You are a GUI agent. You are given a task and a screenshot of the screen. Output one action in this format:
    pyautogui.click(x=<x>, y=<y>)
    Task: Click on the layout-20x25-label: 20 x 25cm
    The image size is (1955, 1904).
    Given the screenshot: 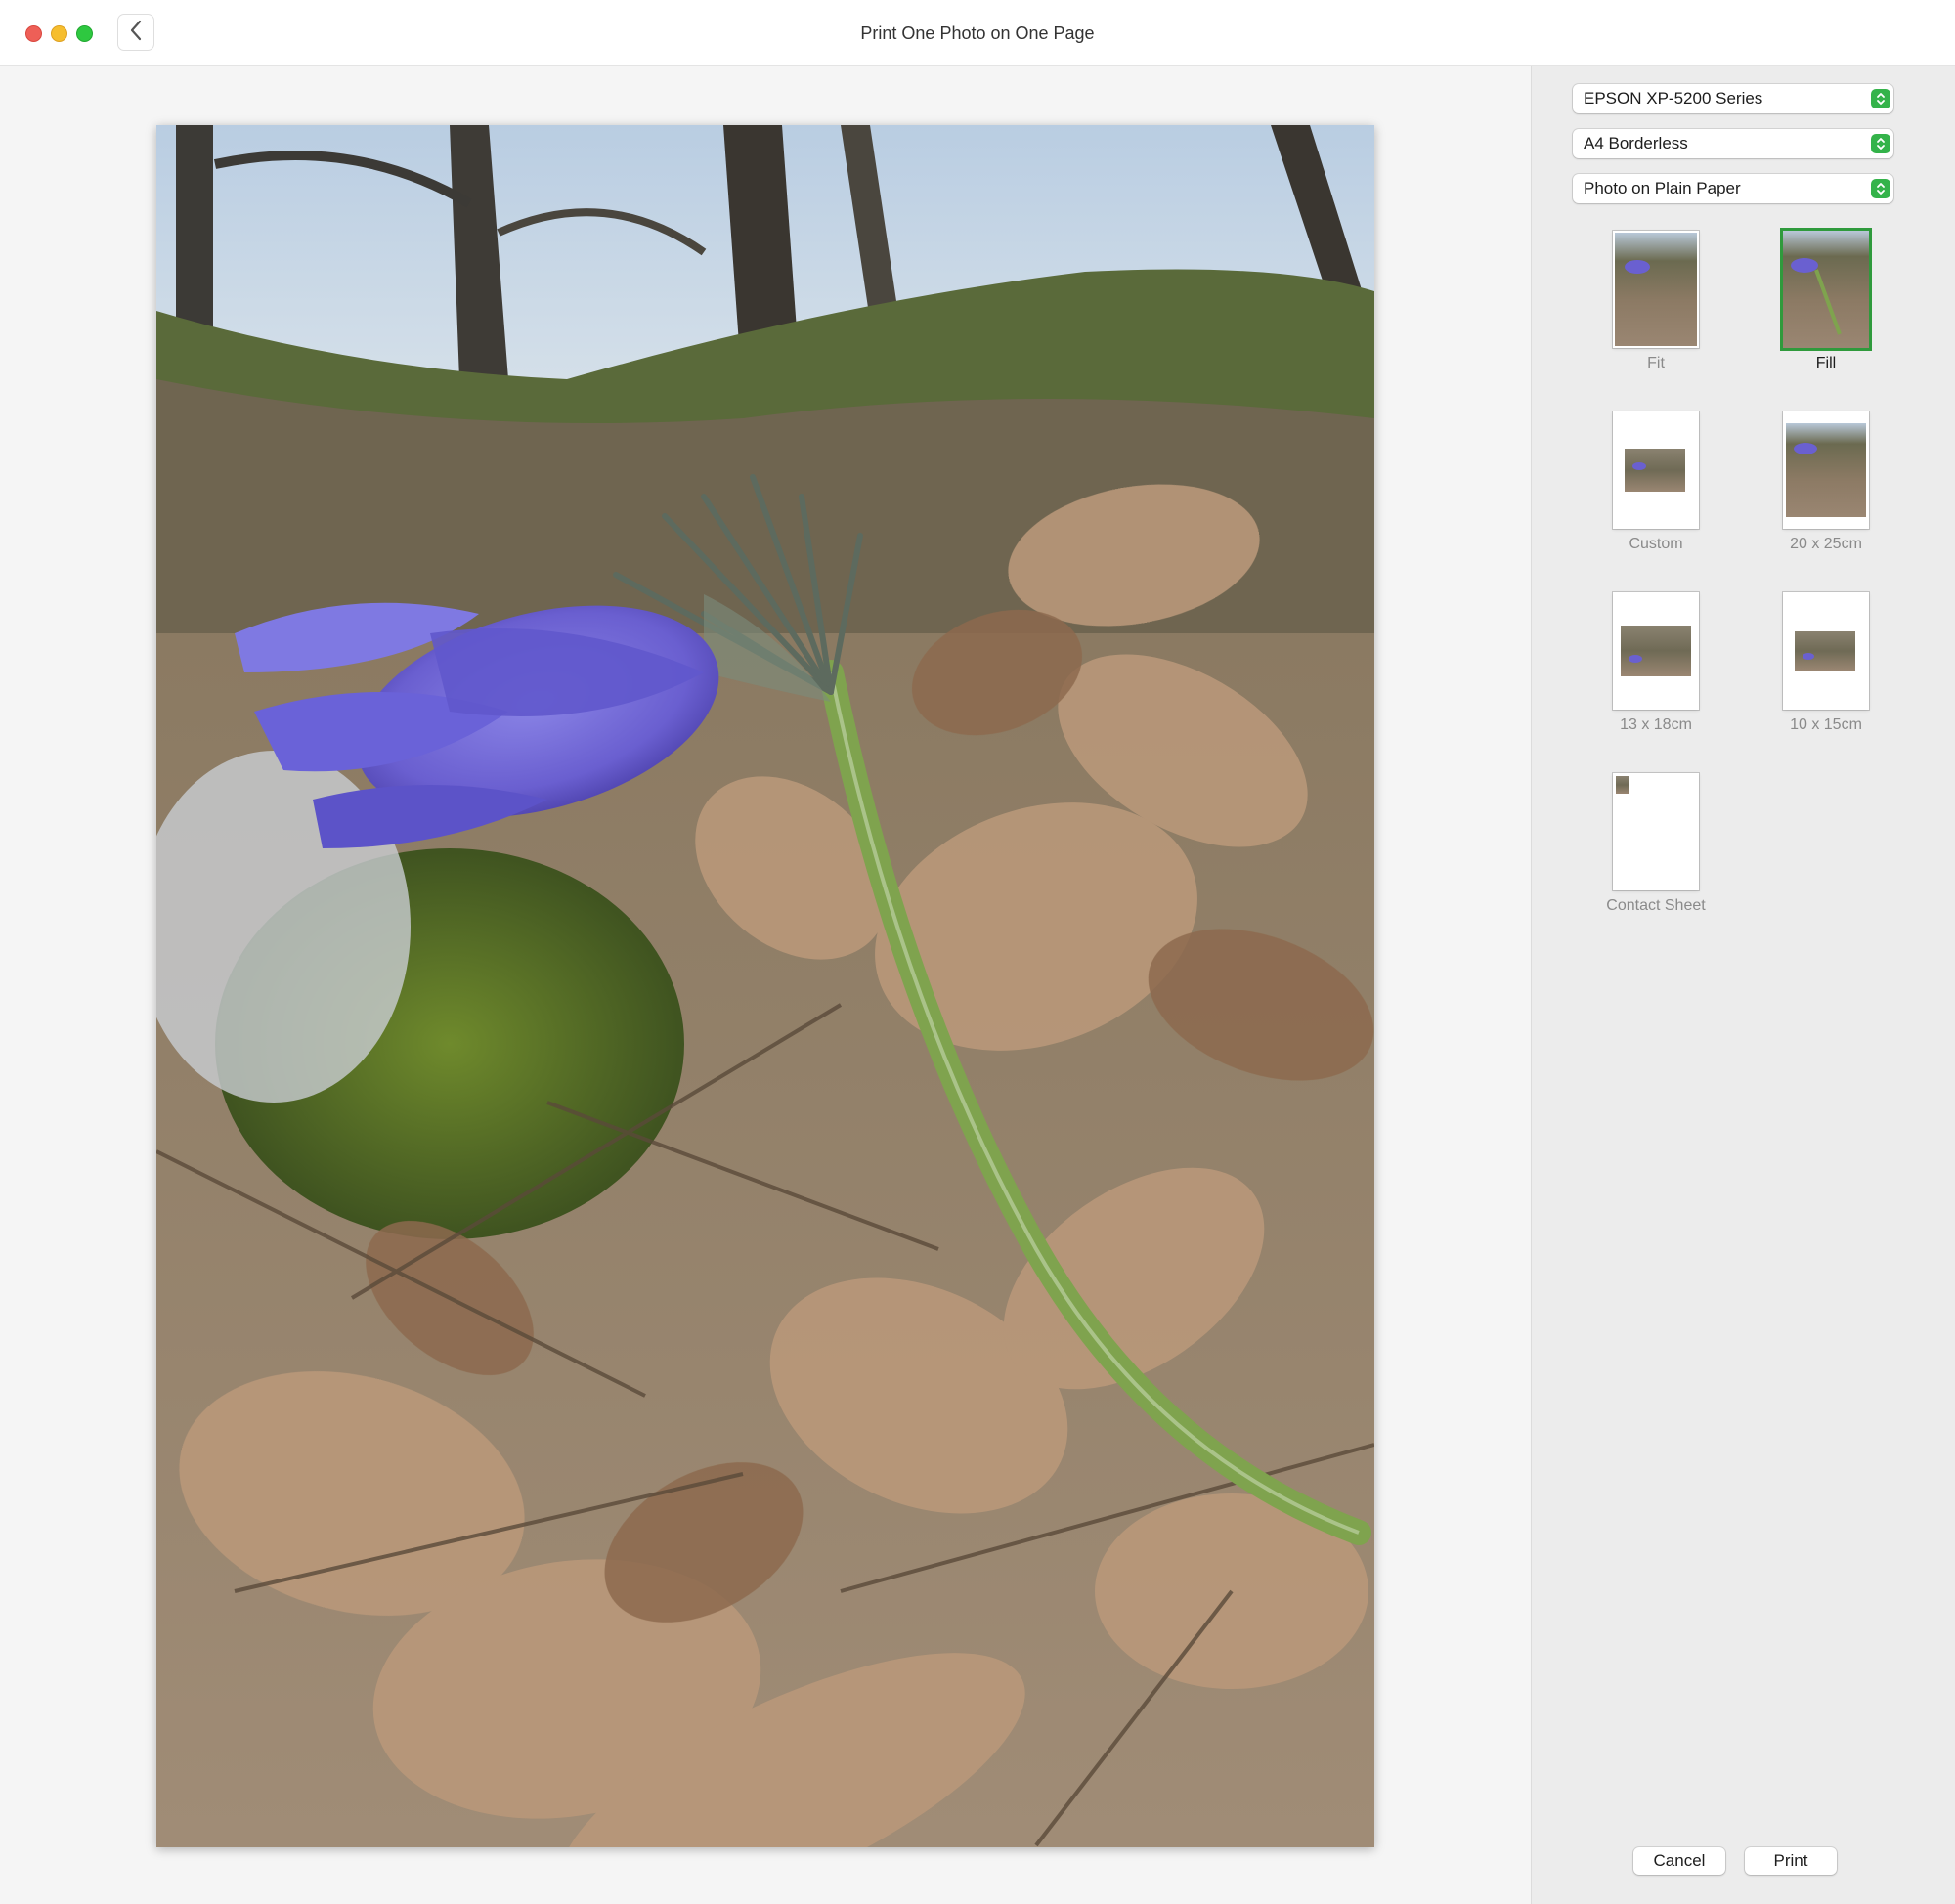 What is the action you would take?
    pyautogui.click(x=1826, y=544)
    